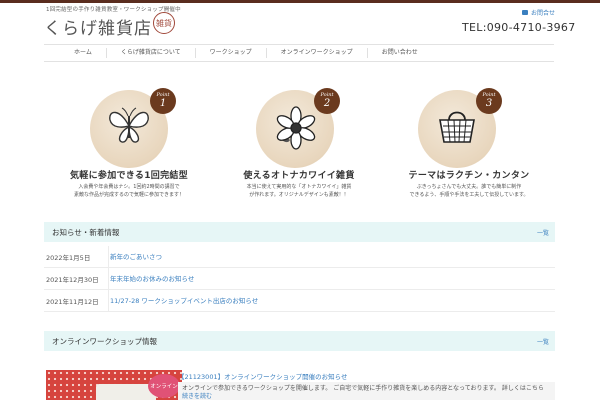 The width and height of the screenshot is (600, 400). I want to click on point-title: テーマはラクチン・カンタン, so click(469, 176).